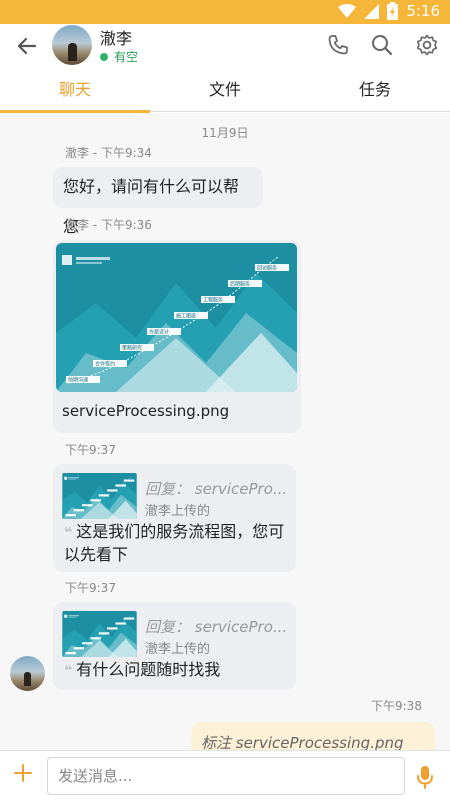 The image size is (450, 800). What do you see at coordinates (126, 57) in the screenshot?
I see `presence-label: 有空` at bounding box center [126, 57].